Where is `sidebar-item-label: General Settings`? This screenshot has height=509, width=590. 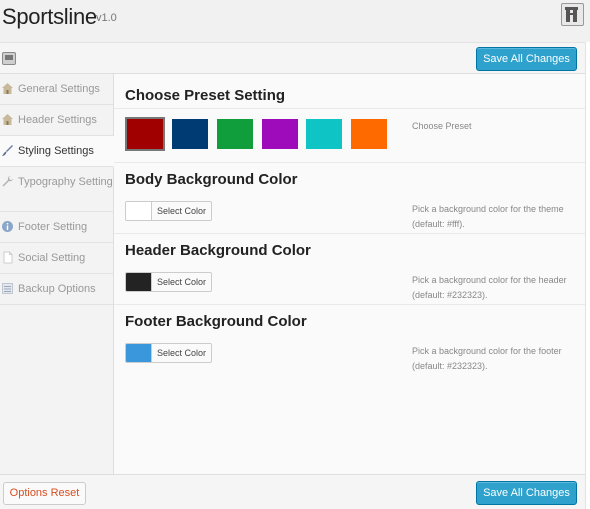 sidebar-item-label: General Settings is located at coordinates (59, 89).